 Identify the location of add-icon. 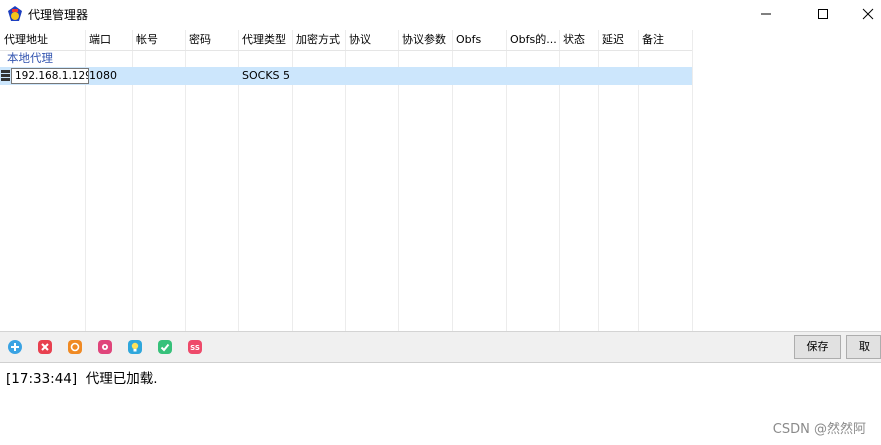
(15, 347).